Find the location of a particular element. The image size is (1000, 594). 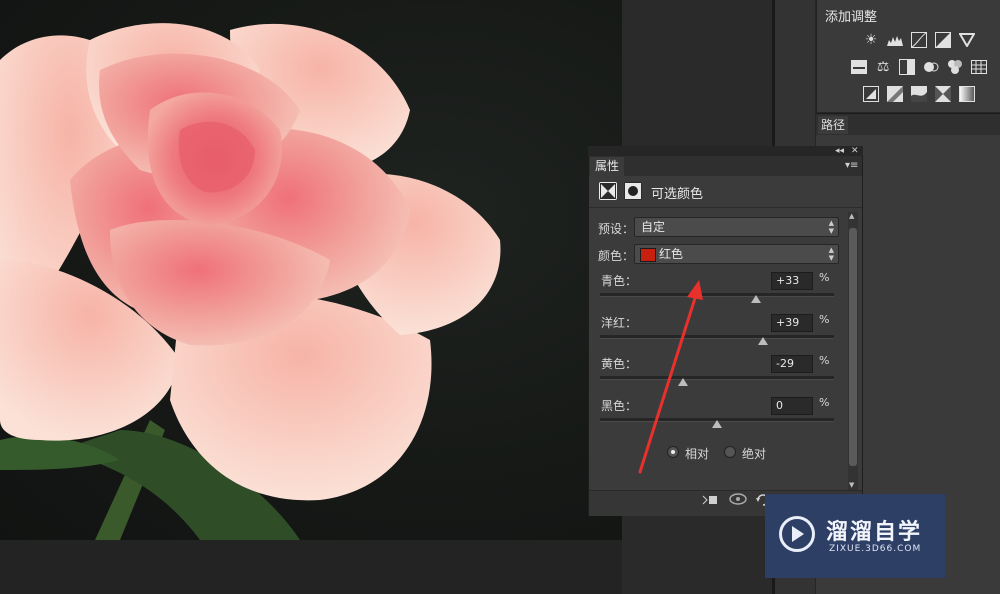

slider-label: 青色： is located at coordinates (619, 281).